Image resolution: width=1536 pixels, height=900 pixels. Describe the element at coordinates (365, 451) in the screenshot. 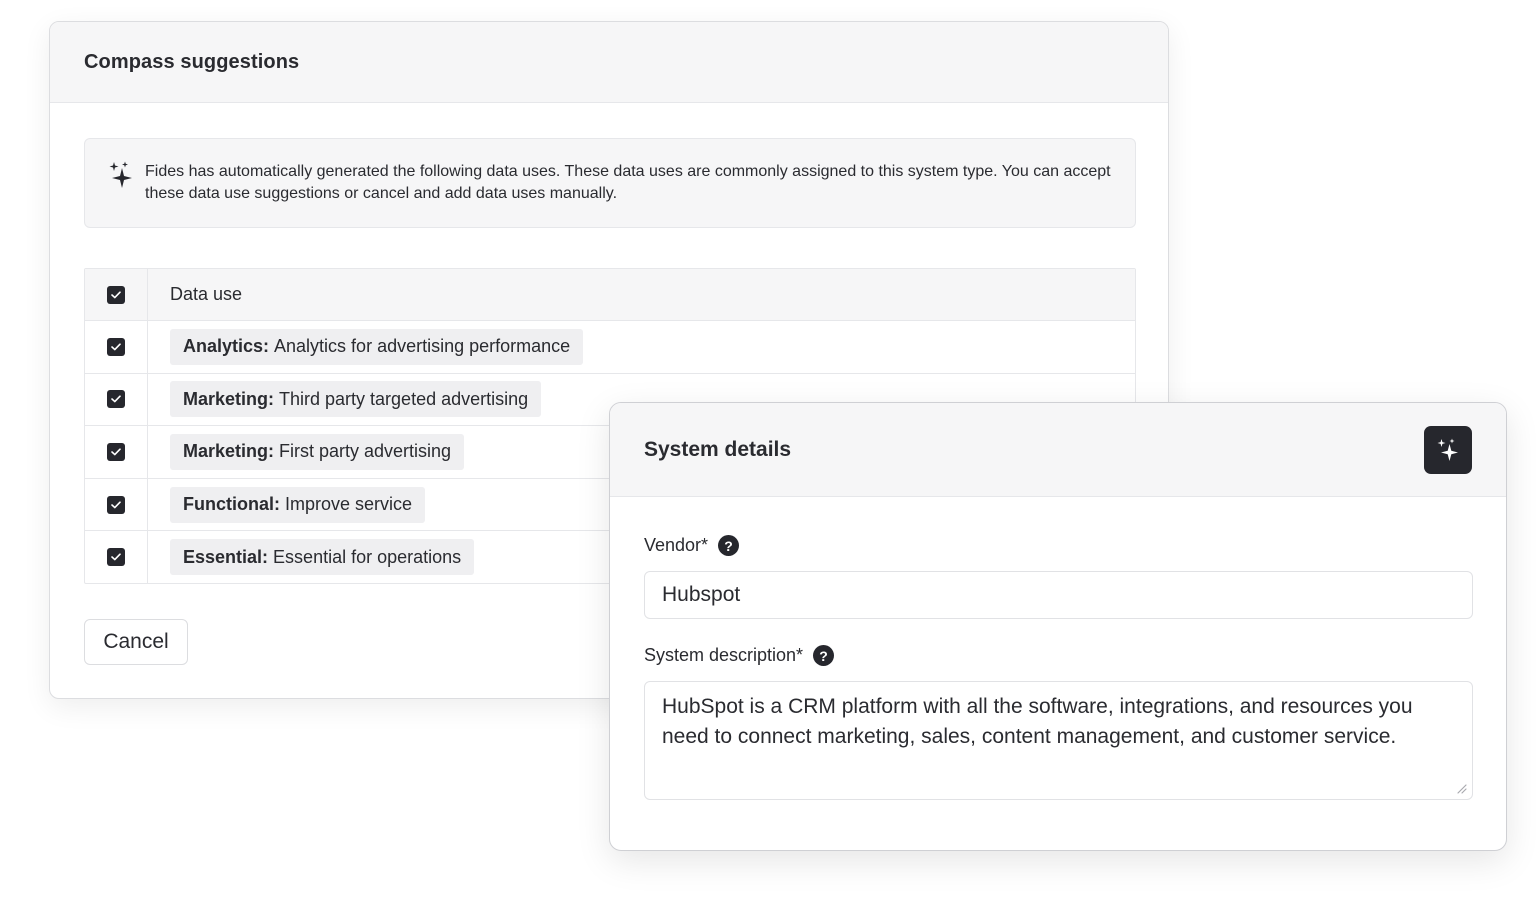

I see `data-use-description: First party advertising` at that location.